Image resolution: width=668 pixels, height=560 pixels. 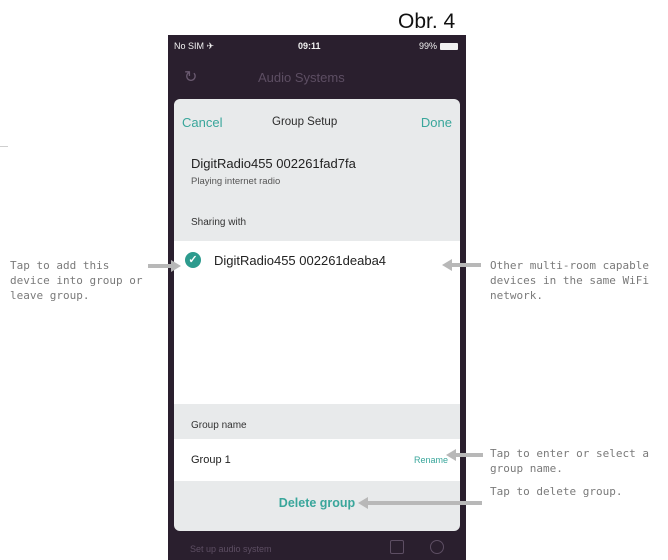 I want to click on status-bar: No SIM ✈ 09:11 99%, so click(x=317, y=46).